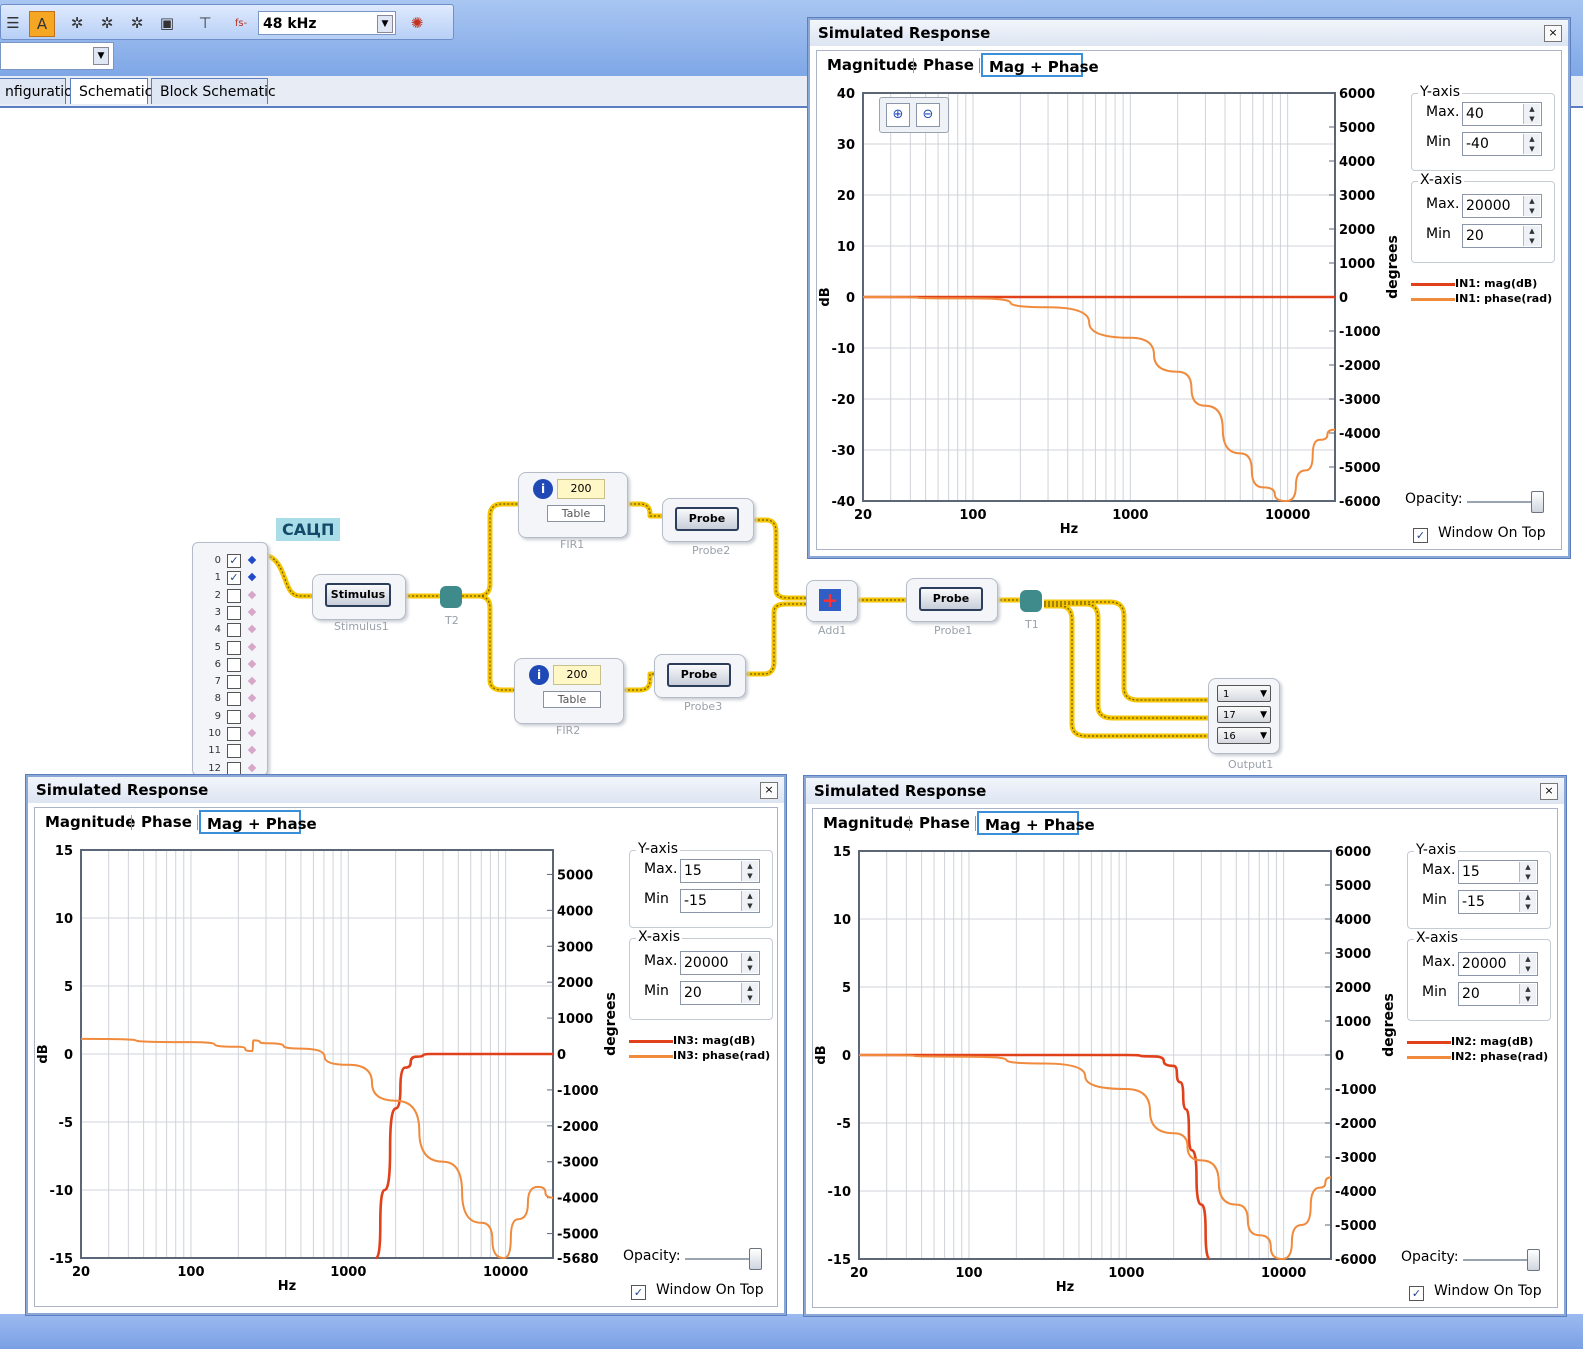 This screenshot has height=1349, width=1583. I want to click on fir2-block: i 200 Table, so click(569, 691).